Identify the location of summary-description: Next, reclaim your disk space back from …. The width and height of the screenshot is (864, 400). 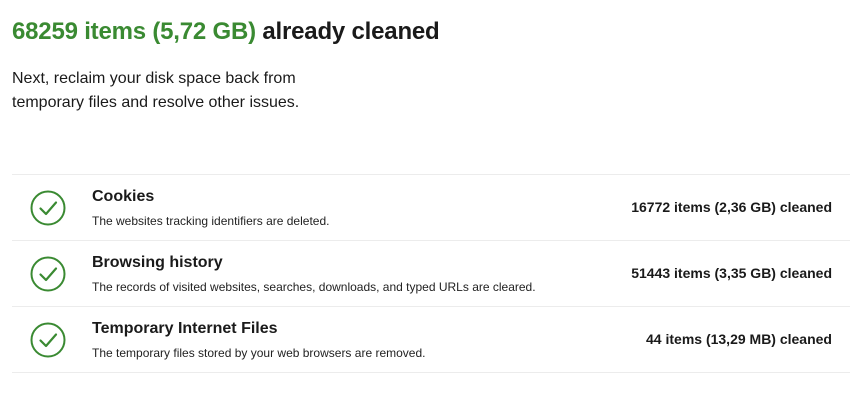
(156, 90).